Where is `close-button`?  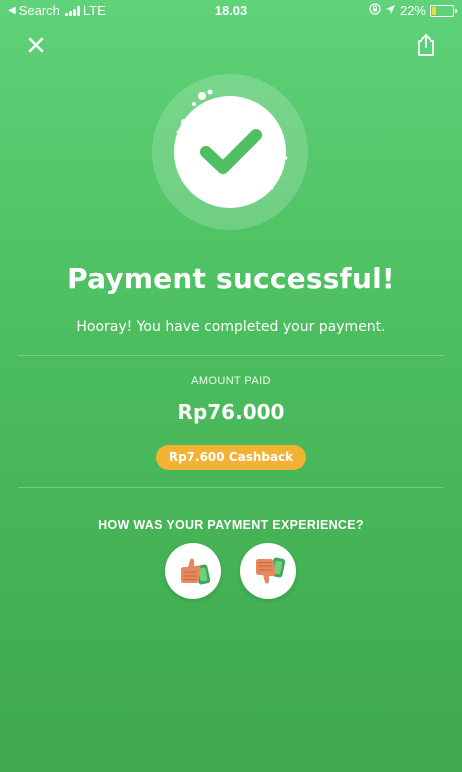
close-button is located at coordinates (36, 45).